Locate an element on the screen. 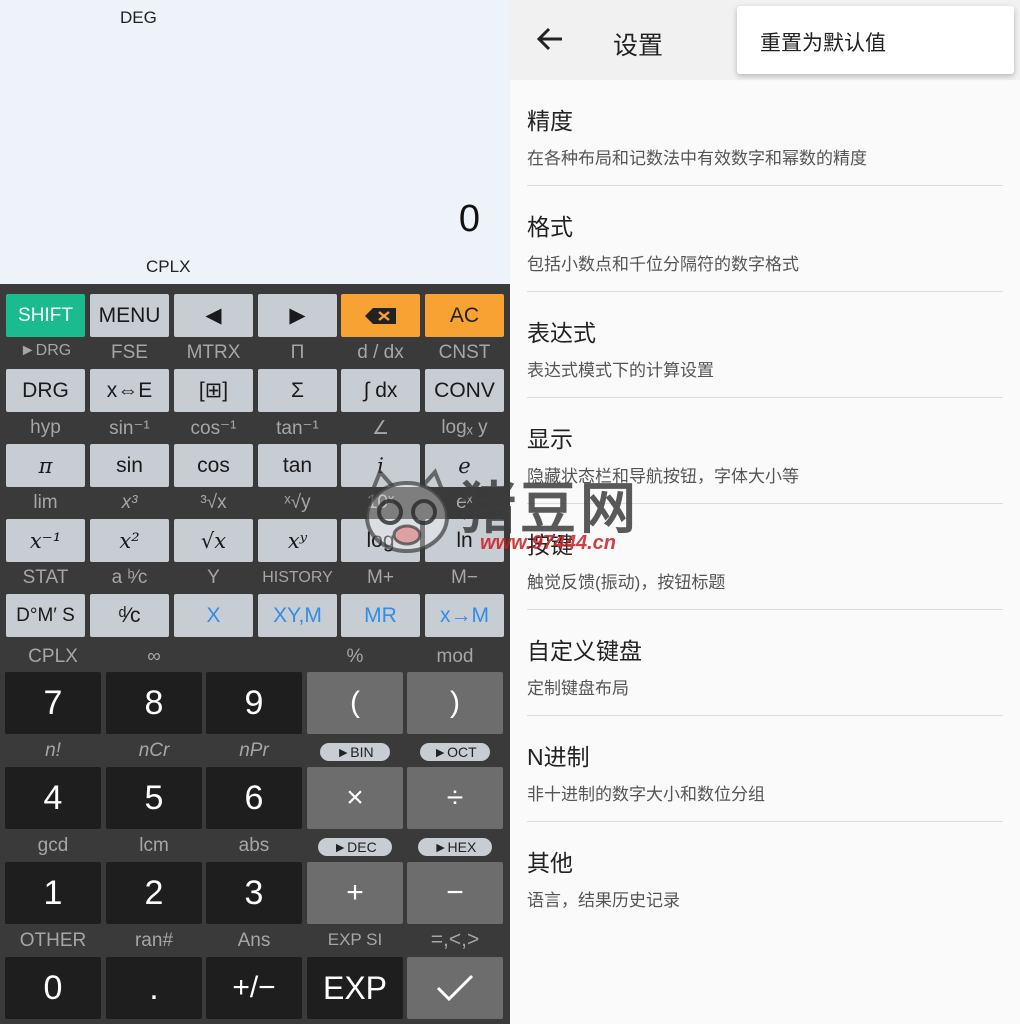  integral-key: ∫ dx is located at coordinates (380, 390).